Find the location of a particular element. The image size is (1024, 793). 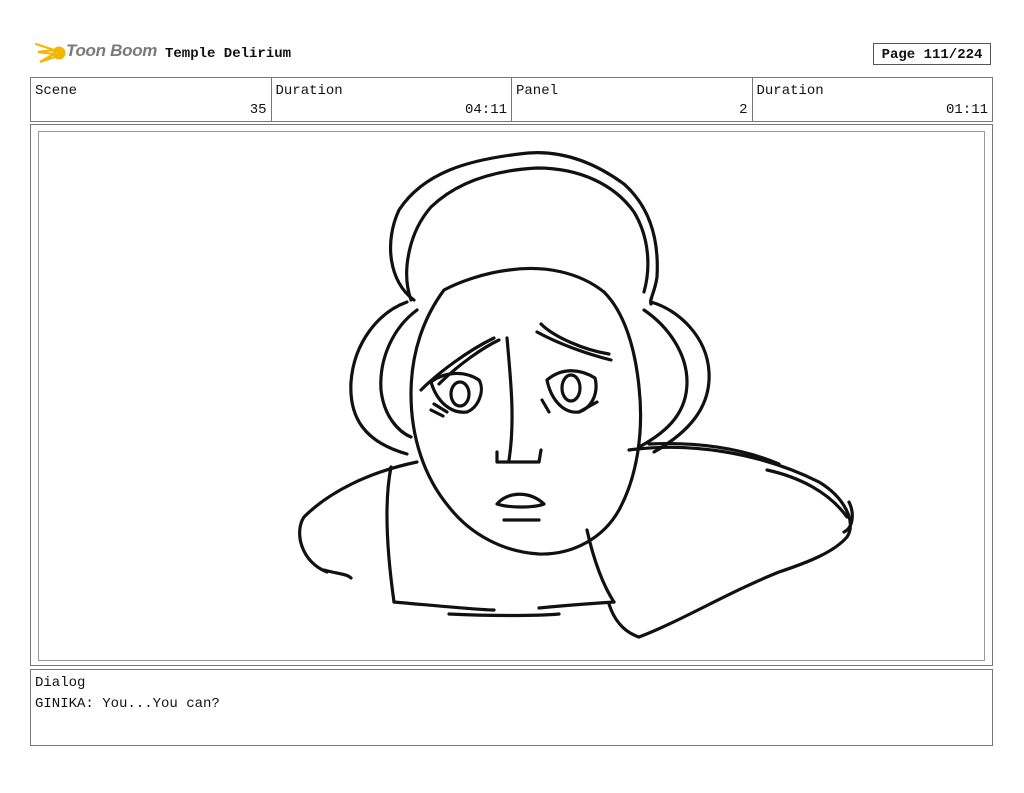

scene-duration-label: Duration is located at coordinates (309, 91).